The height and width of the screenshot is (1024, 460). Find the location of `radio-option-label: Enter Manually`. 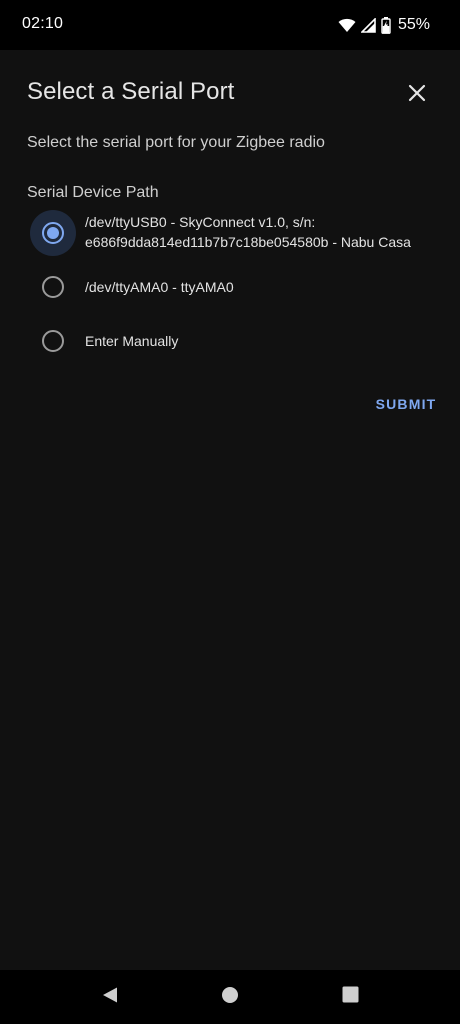

radio-option-label: Enter Manually is located at coordinates (132, 341).